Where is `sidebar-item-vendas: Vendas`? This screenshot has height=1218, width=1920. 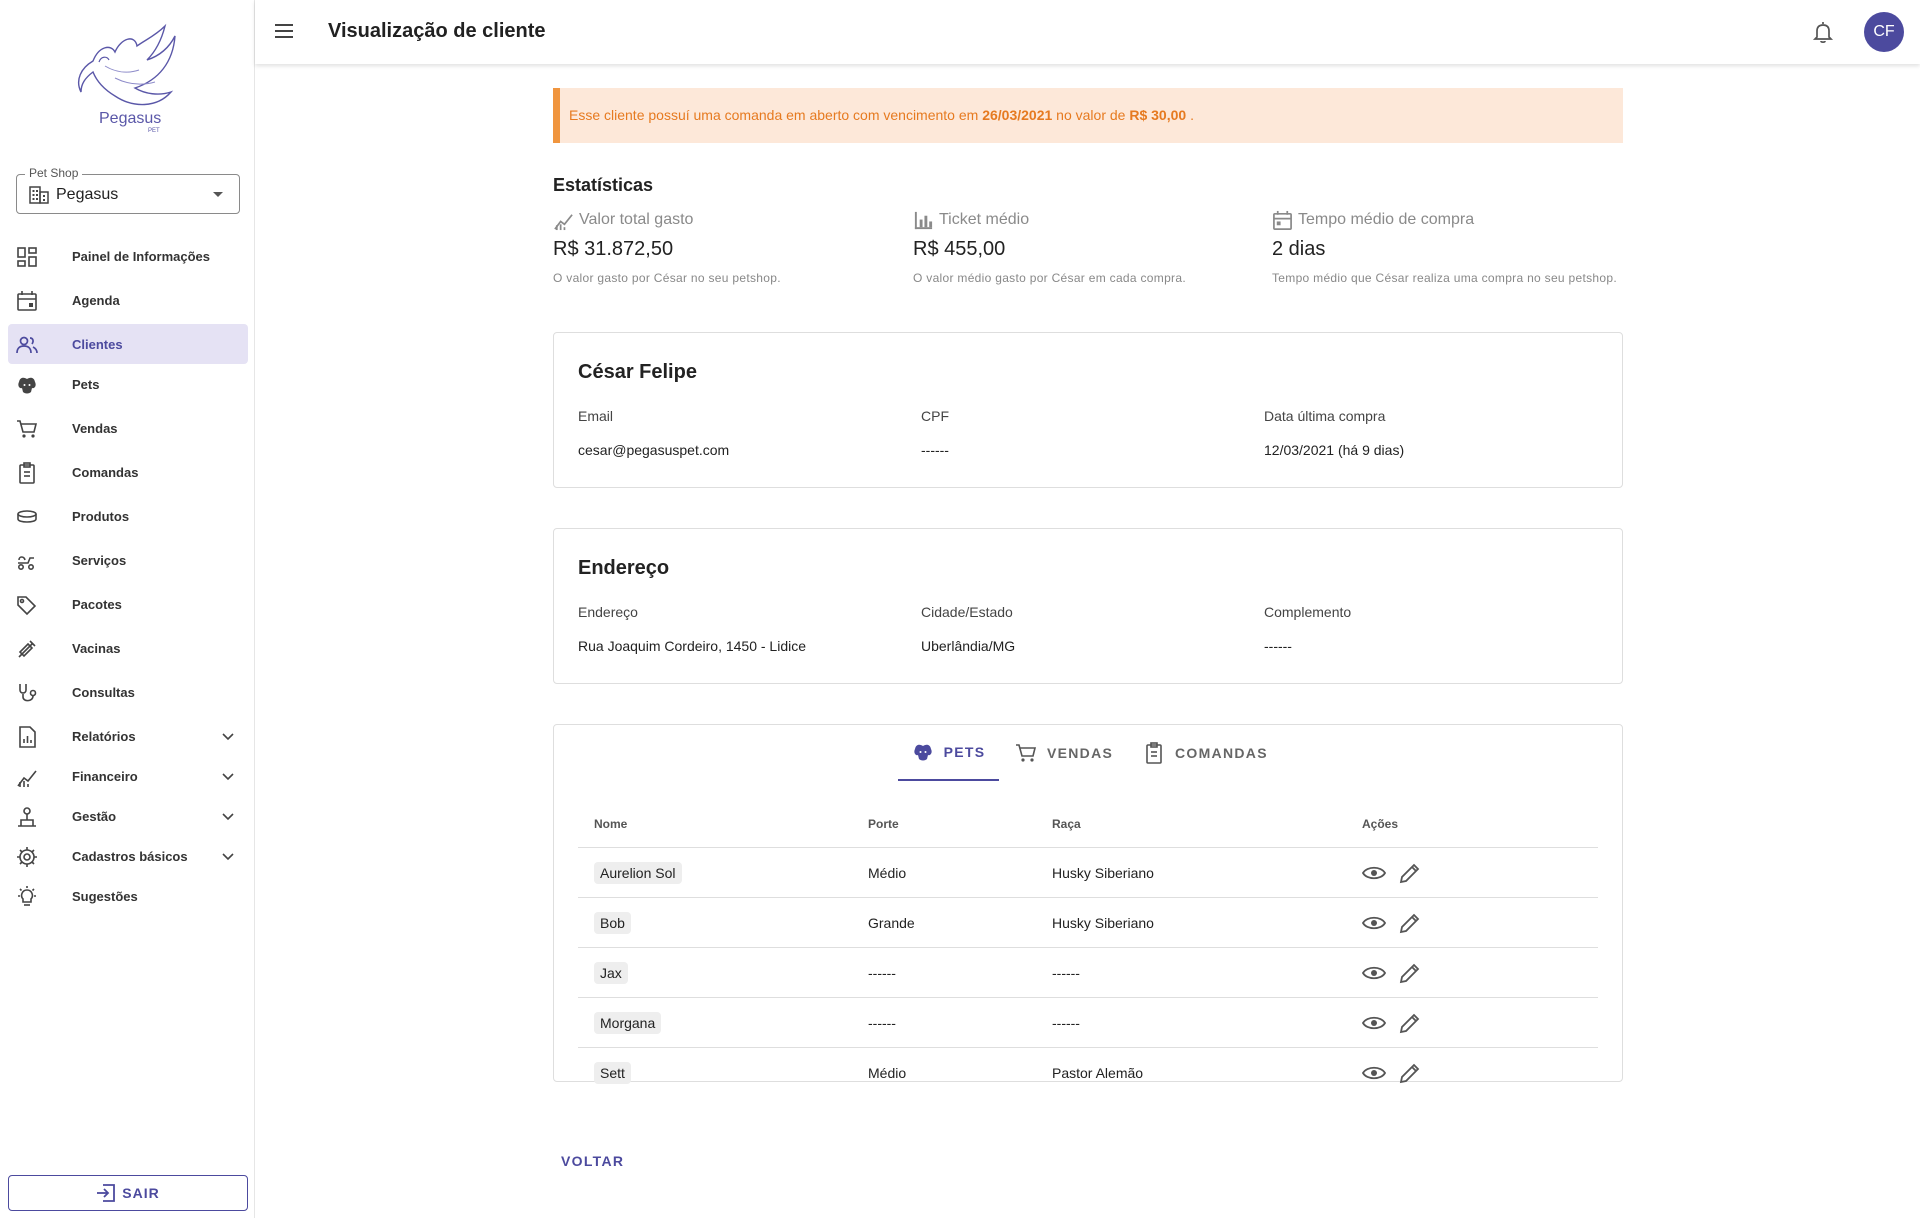 sidebar-item-vendas: Vendas is located at coordinates (128, 430).